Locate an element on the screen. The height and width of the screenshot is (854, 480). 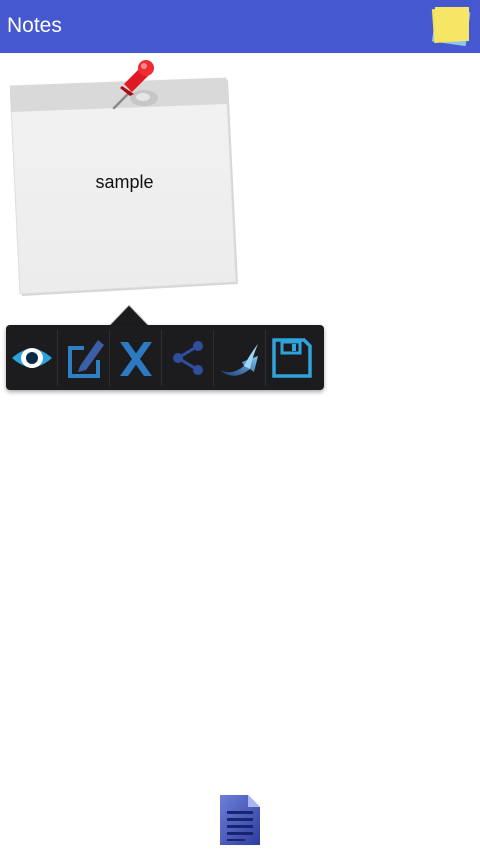
app-bar: Notes is located at coordinates (240, 26).